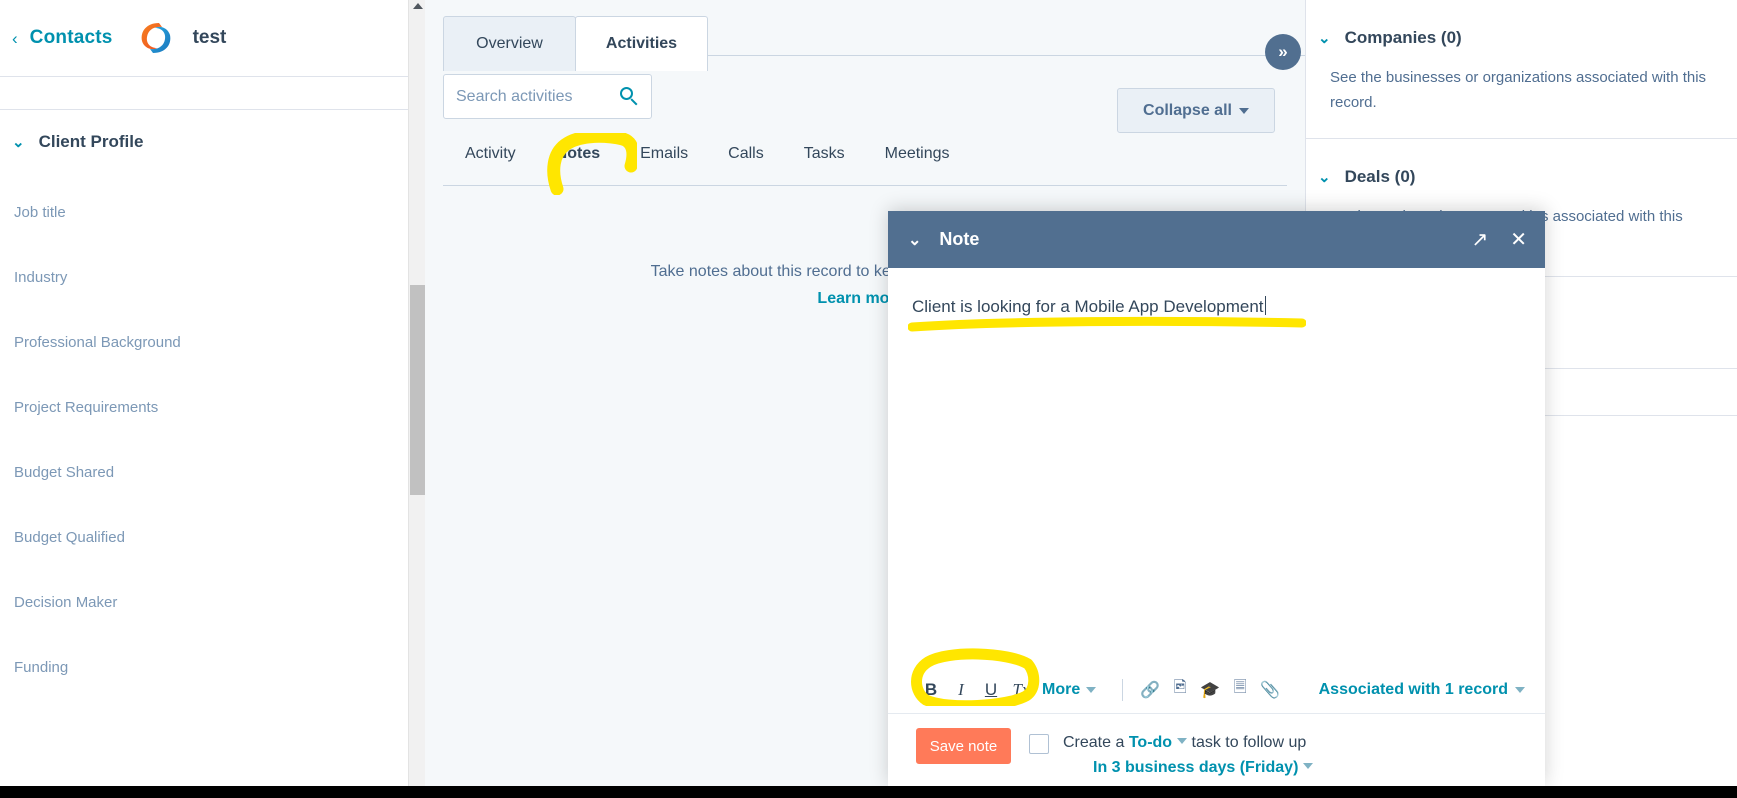 The image size is (1737, 798). I want to click on close-x-icon: ✕, so click(1518, 239).